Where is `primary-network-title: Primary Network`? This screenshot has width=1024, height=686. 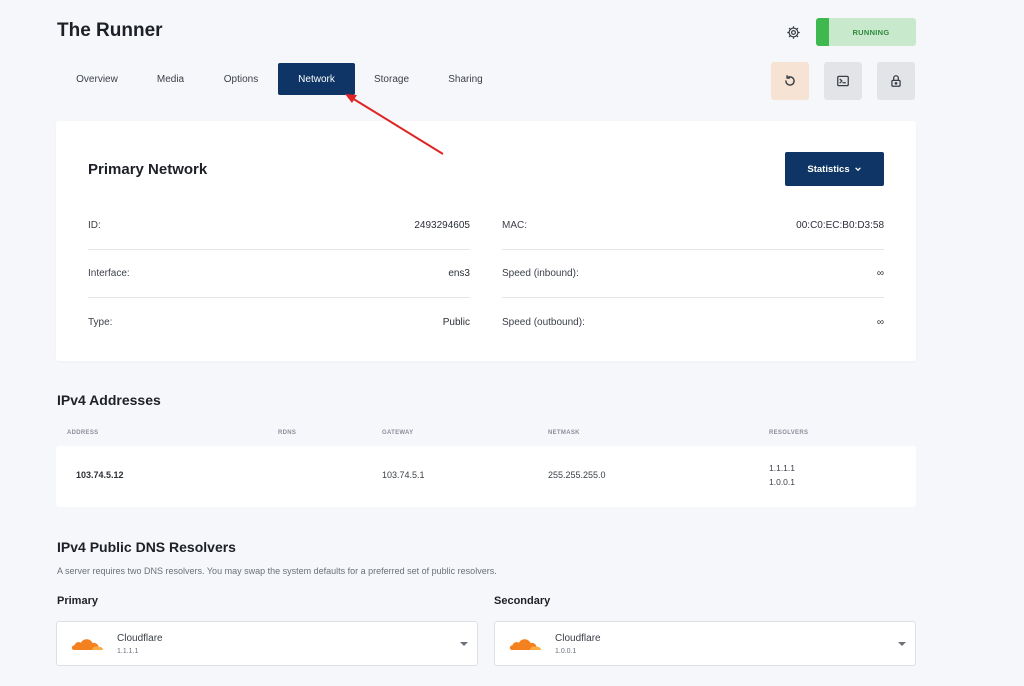
primary-network-title: Primary Network is located at coordinates (148, 169).